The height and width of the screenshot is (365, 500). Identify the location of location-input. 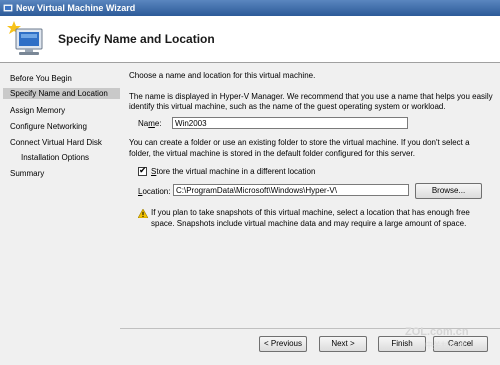
(291, 190).